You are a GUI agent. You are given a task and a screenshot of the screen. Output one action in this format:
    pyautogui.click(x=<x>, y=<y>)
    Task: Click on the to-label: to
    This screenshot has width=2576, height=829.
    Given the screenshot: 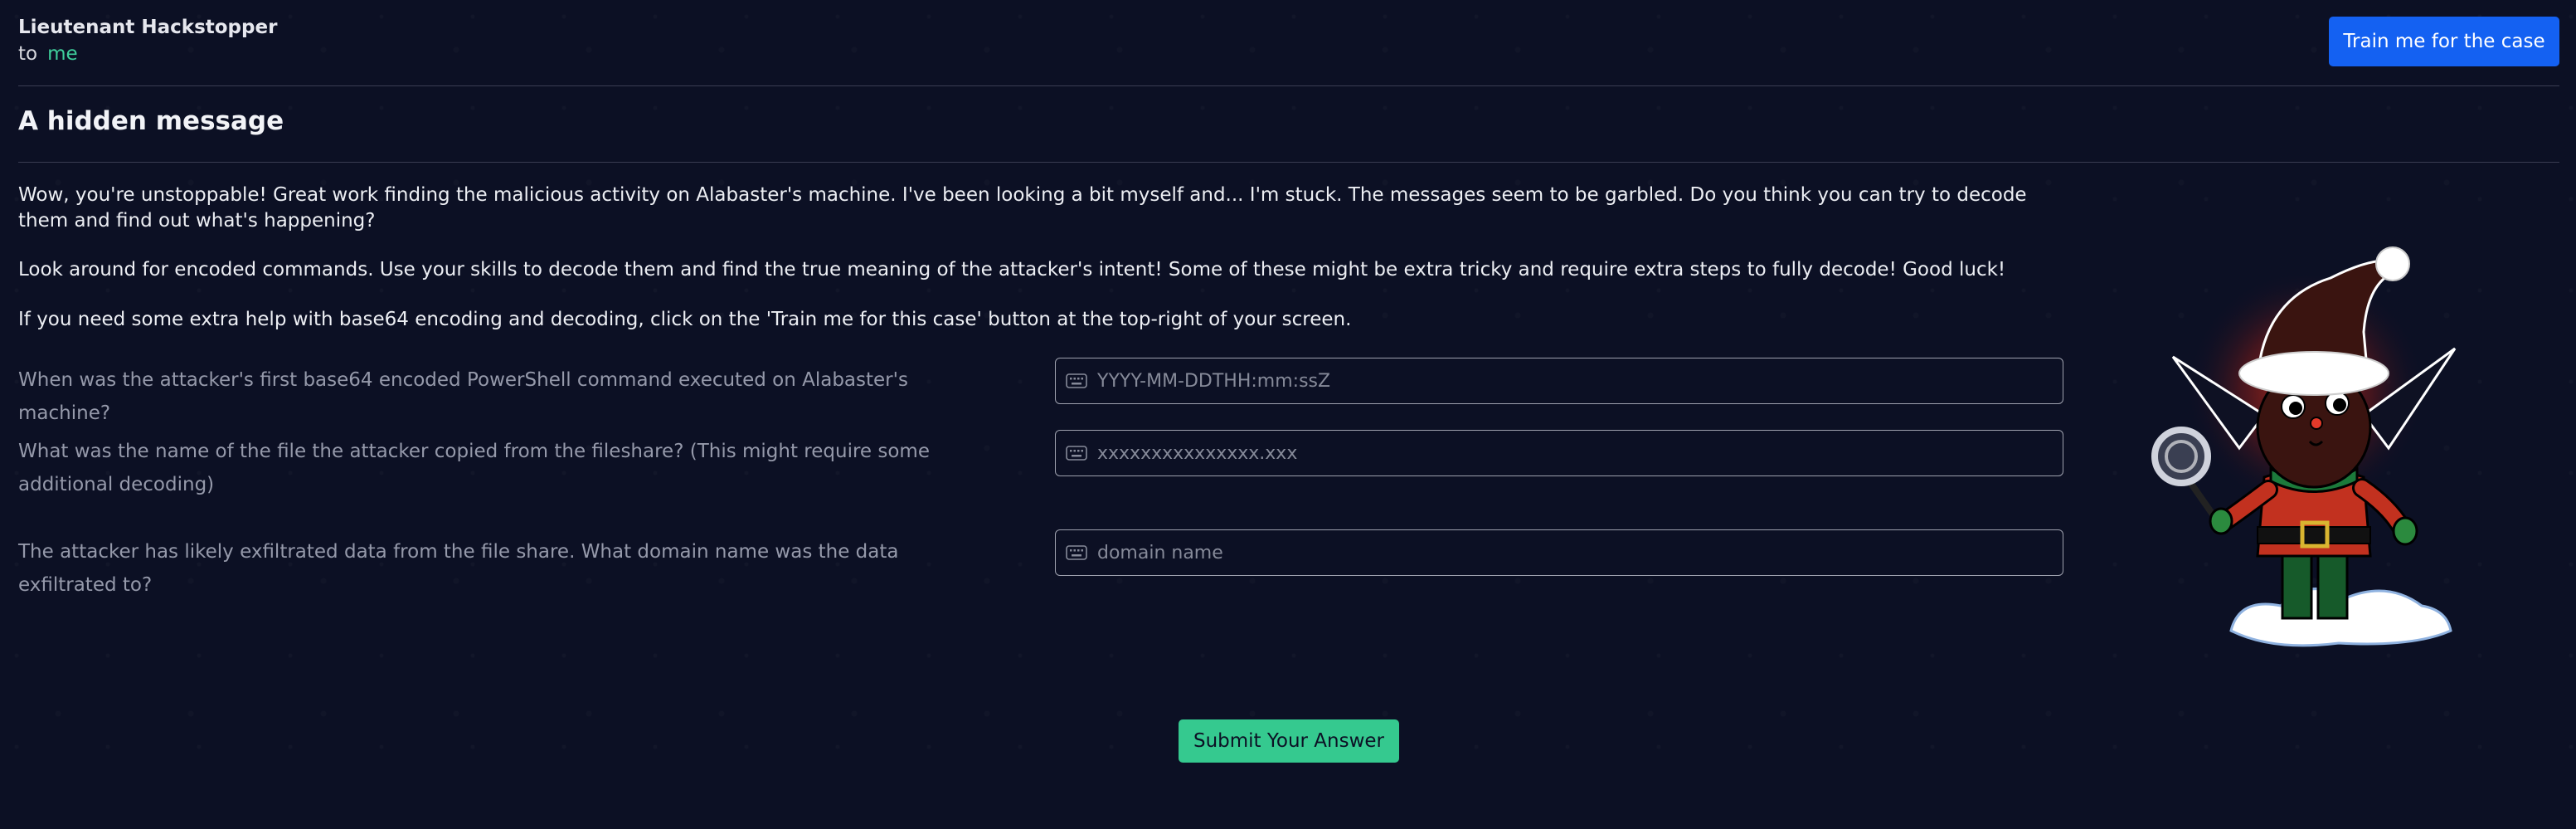 What is the action you would take?
    pyautogui.click(x=28, y=54)
    